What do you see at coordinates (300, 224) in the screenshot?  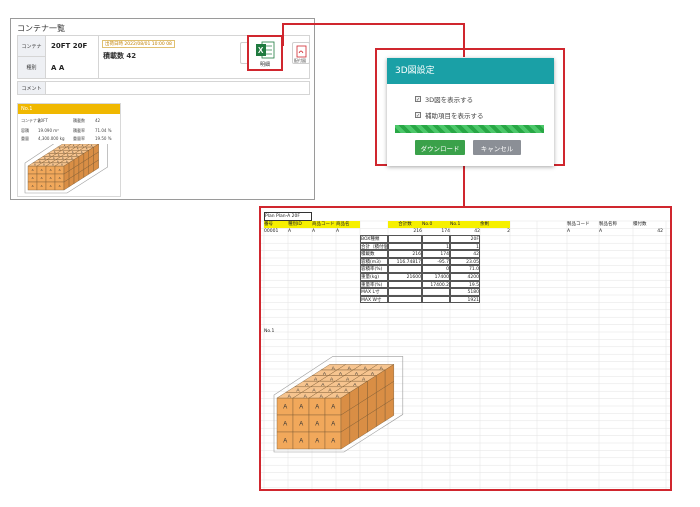 I see `header-cell: 種別ID` at bounding box center [300, 224].